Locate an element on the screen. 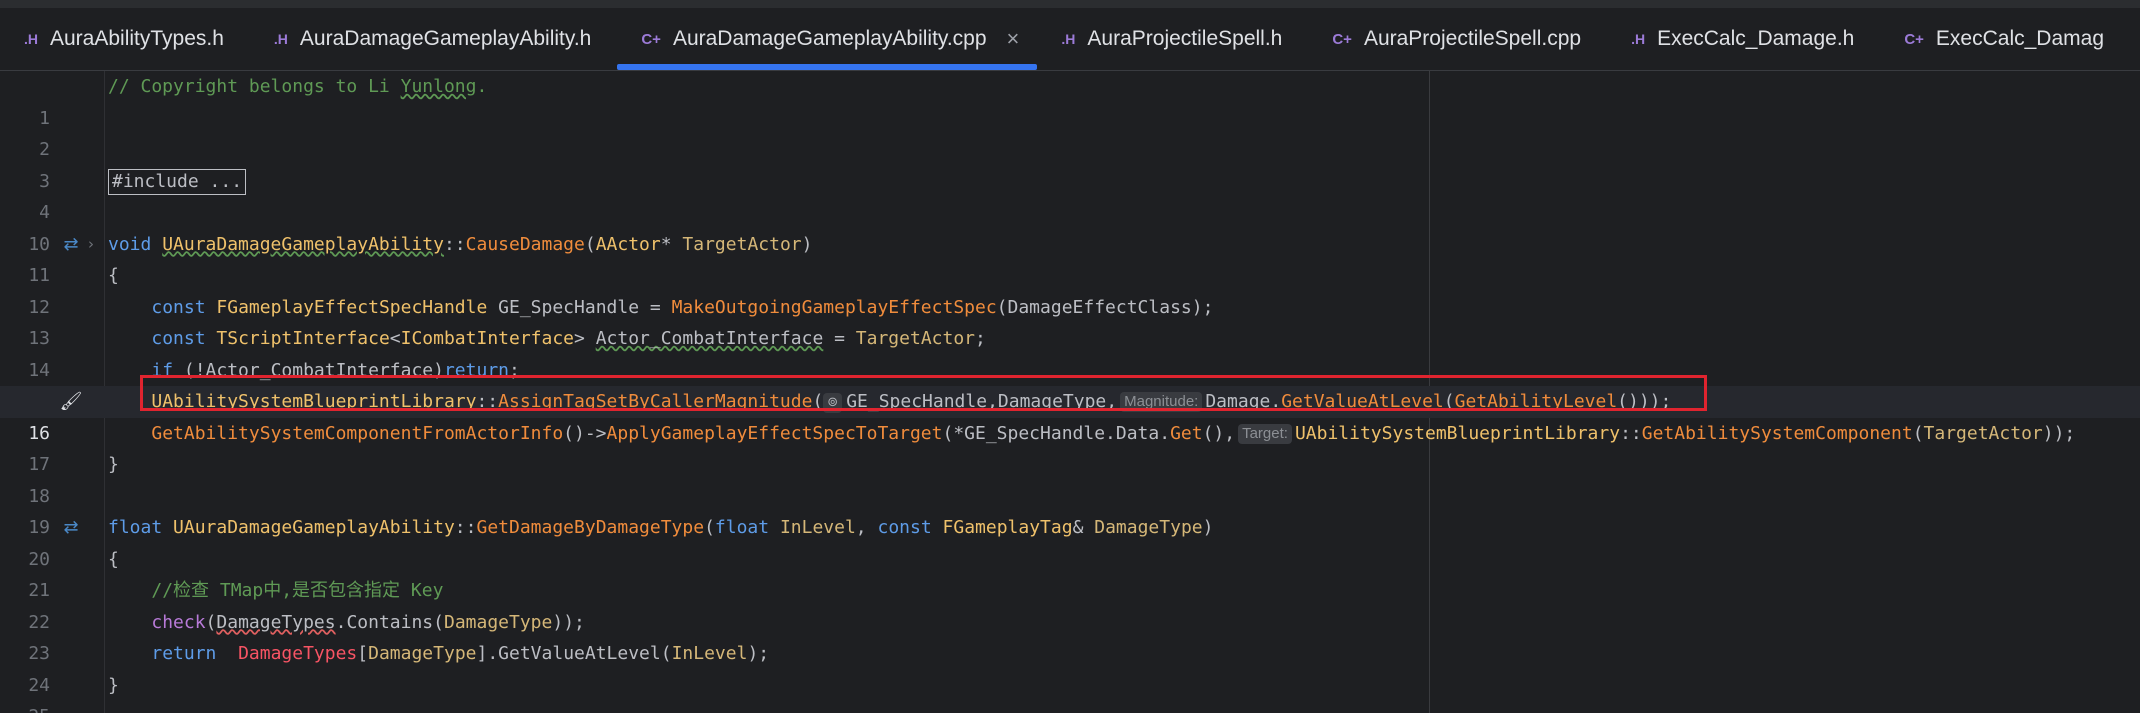 The width and height of the screenshot is (2140, 713). code-line: 3 is located at coordinates (1070, 163).